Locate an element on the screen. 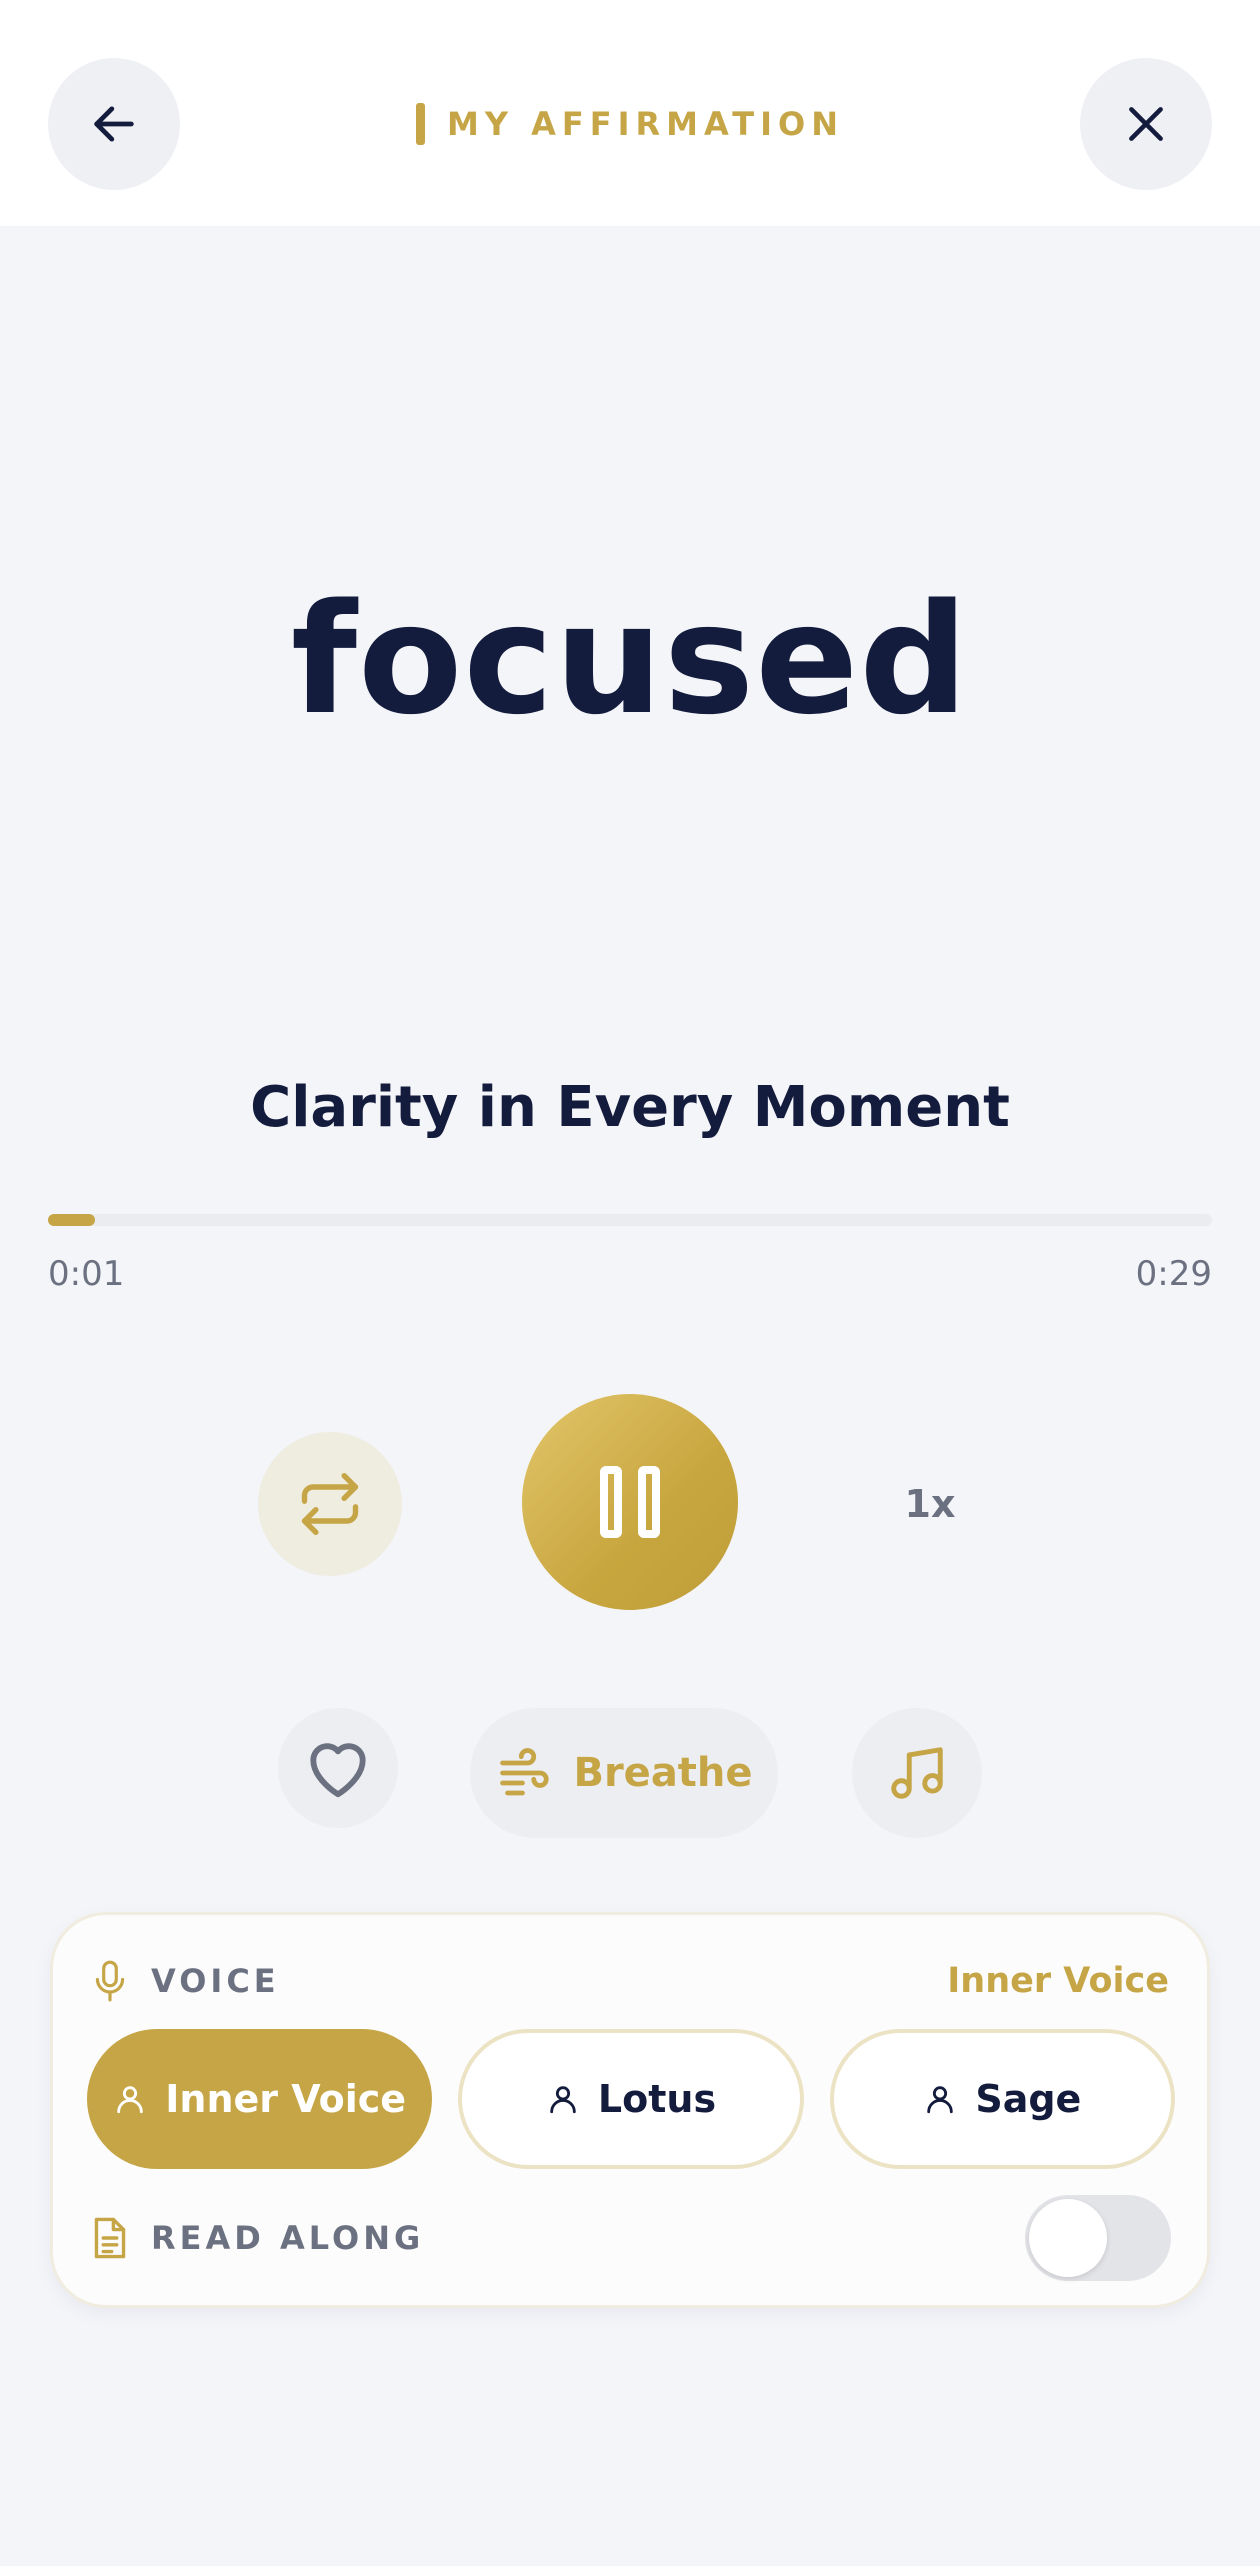 Image resolution: width=1260 pixels, height=2566 pixels. voice-option-inner-voice: Inner Voice is located at coordinates (260, 2099).